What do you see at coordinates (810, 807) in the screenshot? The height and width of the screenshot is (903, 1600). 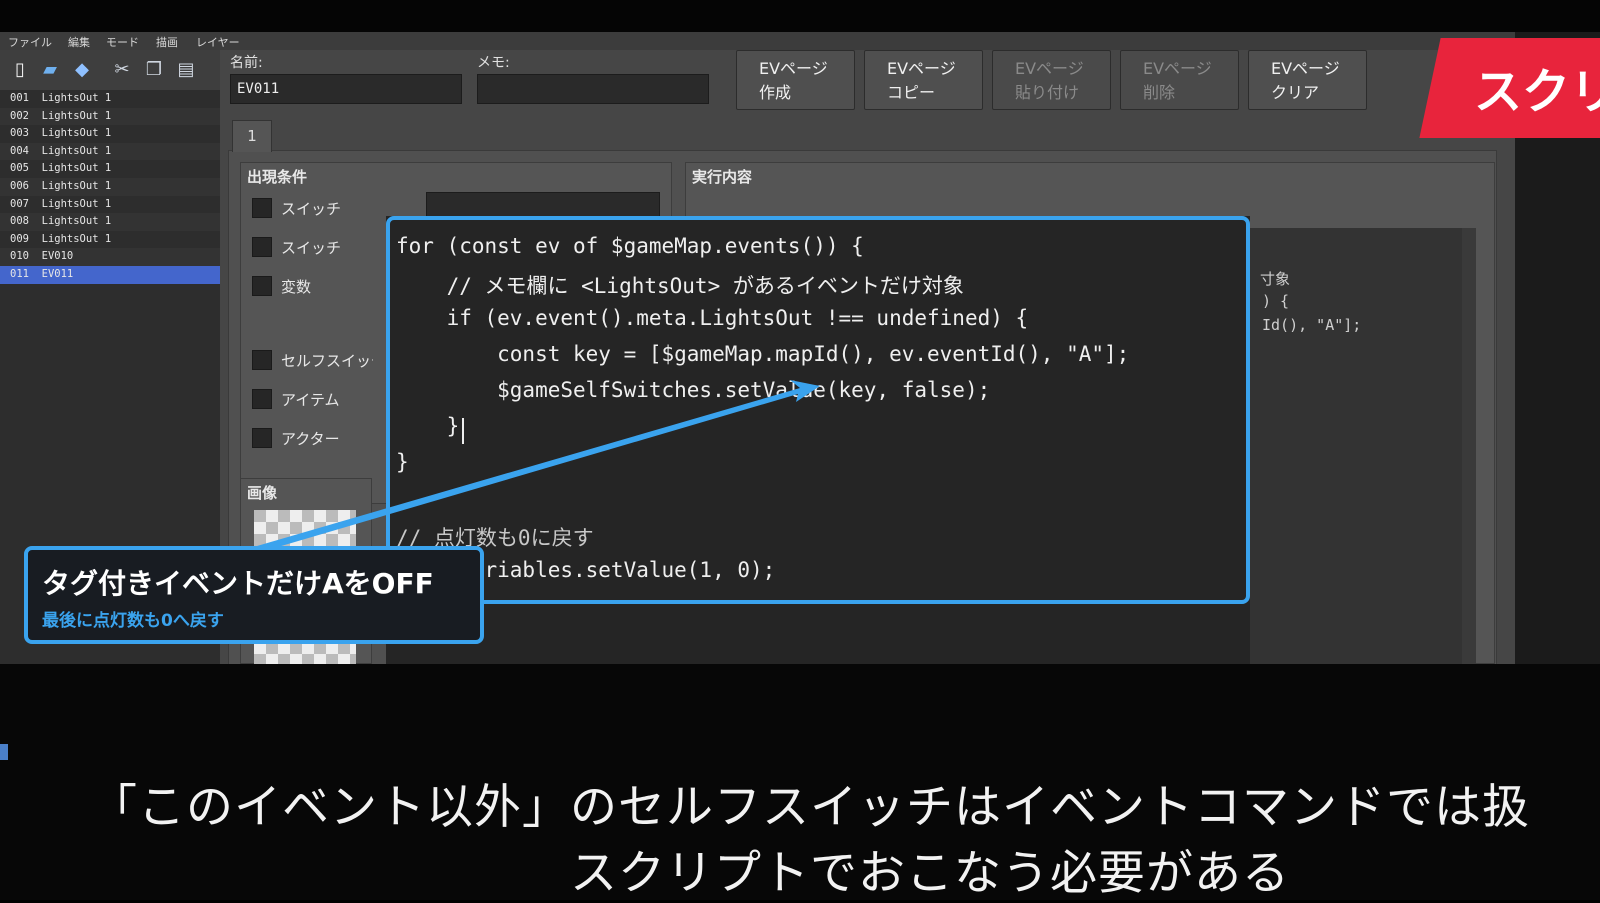 I see `subtitle-line-1: 「このイベント以外」のセルフスイッチはイベントコマンドでは扱` at bounding box center [810, 807].